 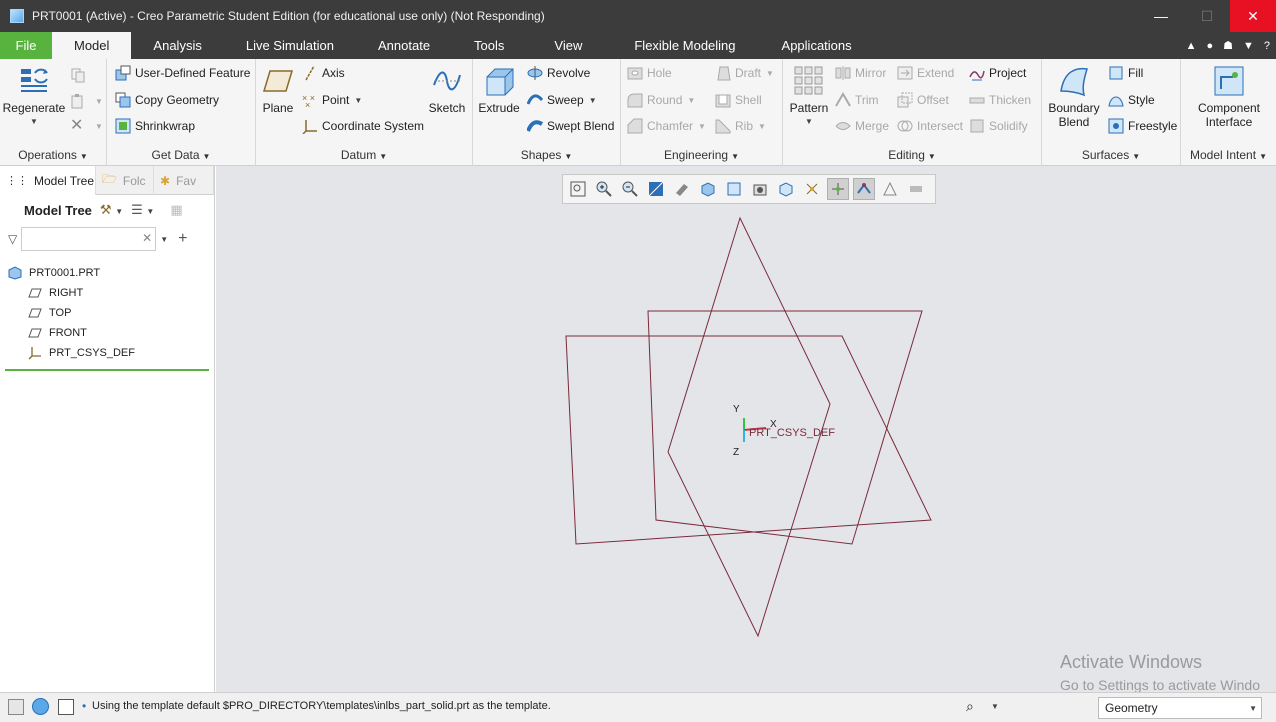 I want to click on solidify-button: Solidify, so click(x=998, y=126).